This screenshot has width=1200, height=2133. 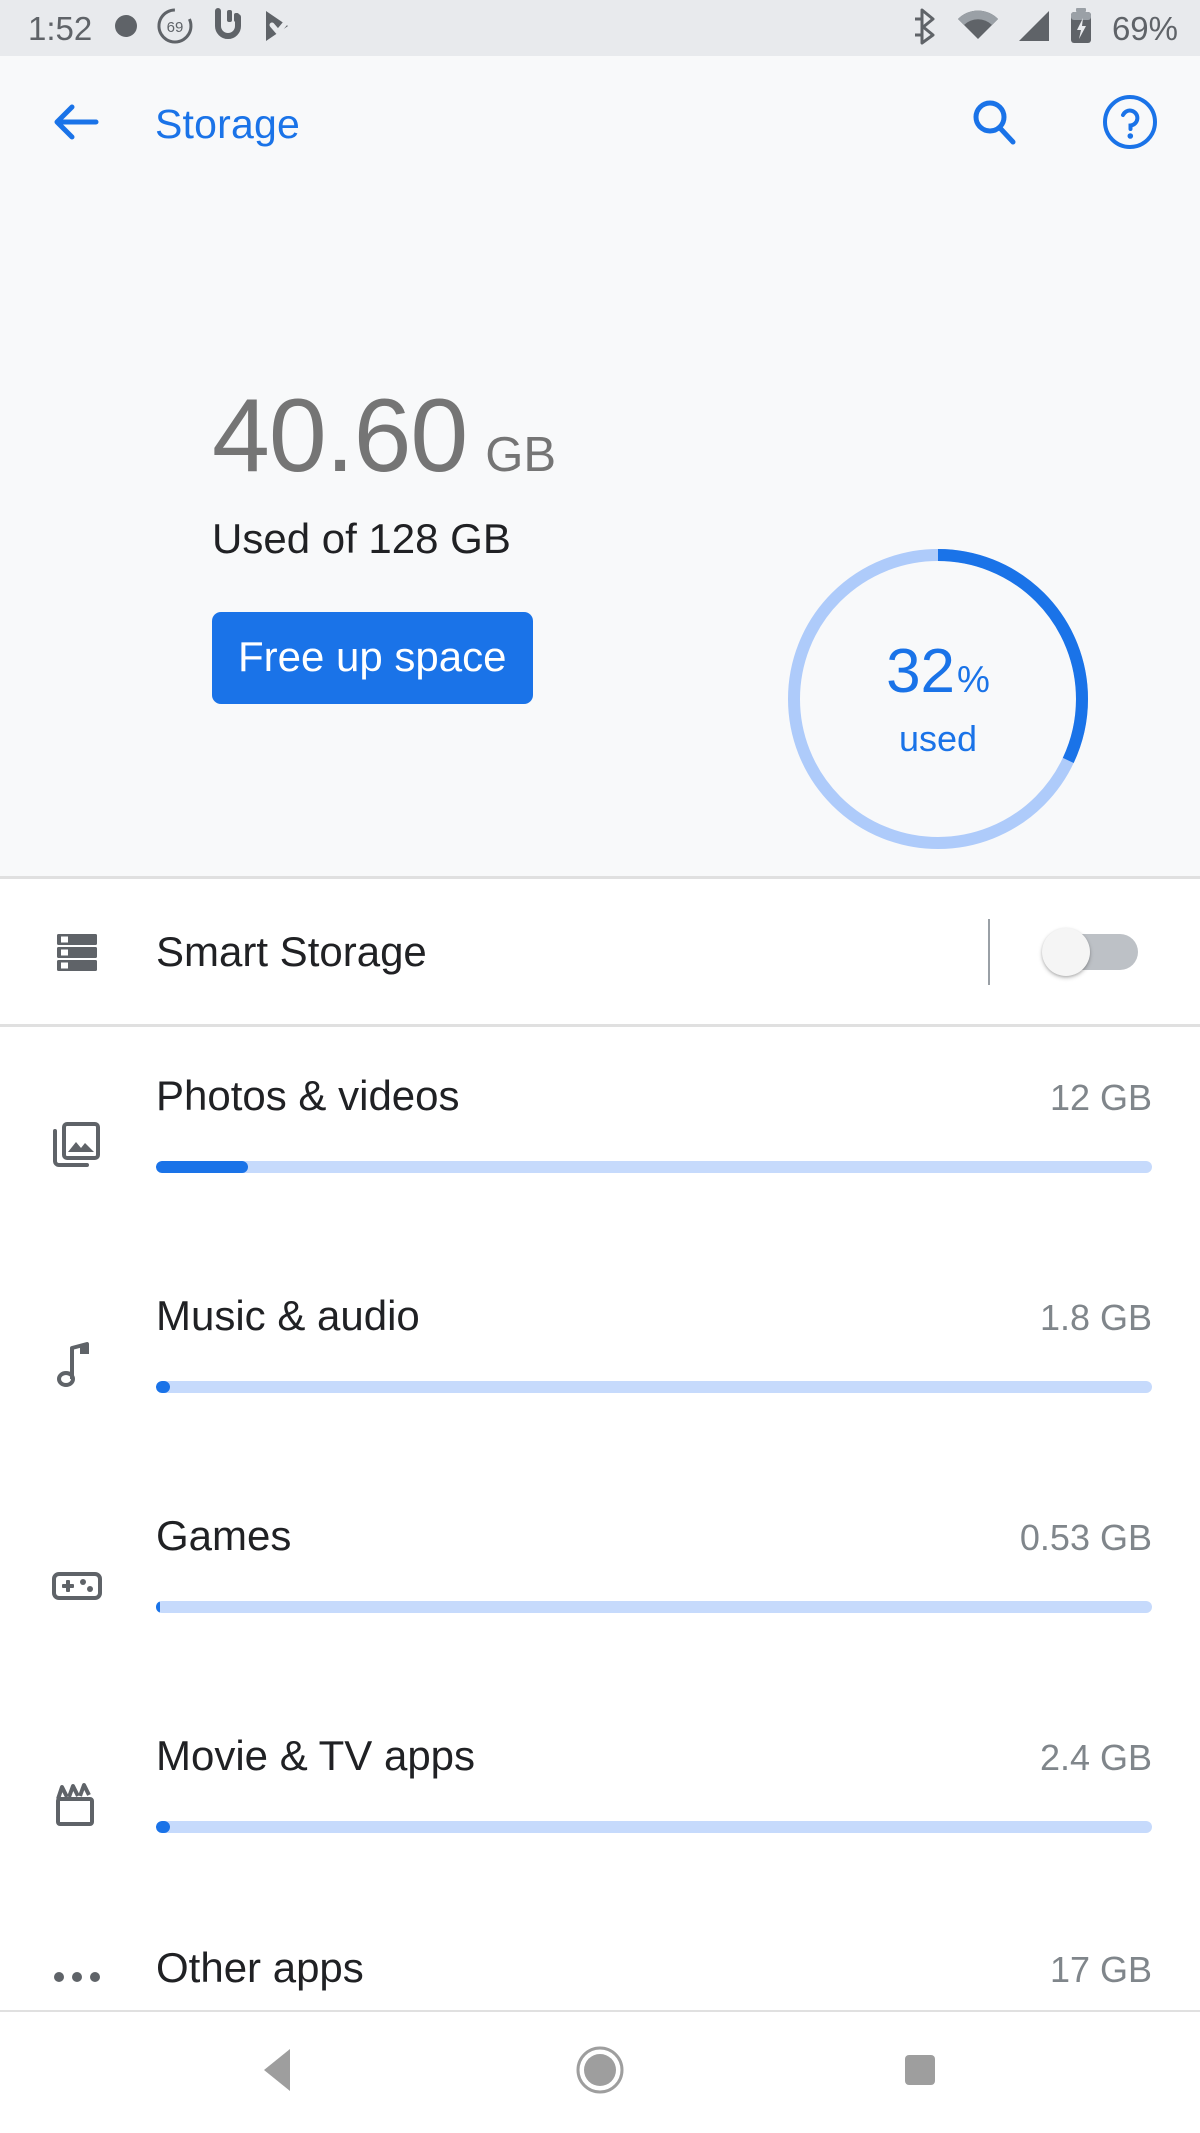 I want to click on list-item-size: 0.53 GB, so click(x=1085, y=1537).